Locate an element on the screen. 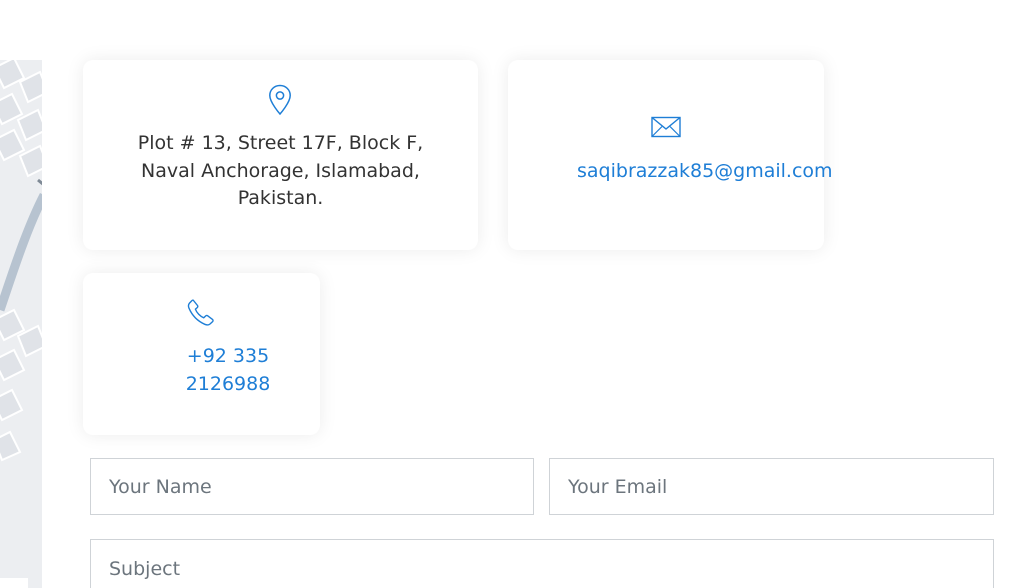 Image resolution: width=1012 pixels, height=588 pixels. map-tiles is located at coordinates (21, 324).